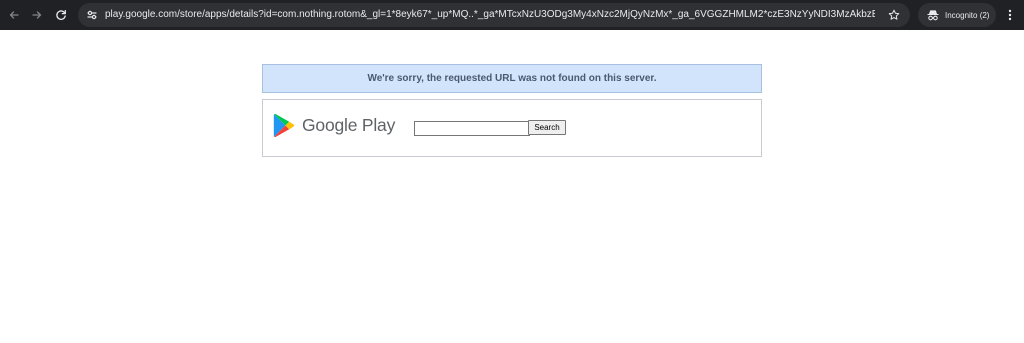 The width and height of the screenshot is (1024, 343). I want to click on tune-icon, so click(92, 15).